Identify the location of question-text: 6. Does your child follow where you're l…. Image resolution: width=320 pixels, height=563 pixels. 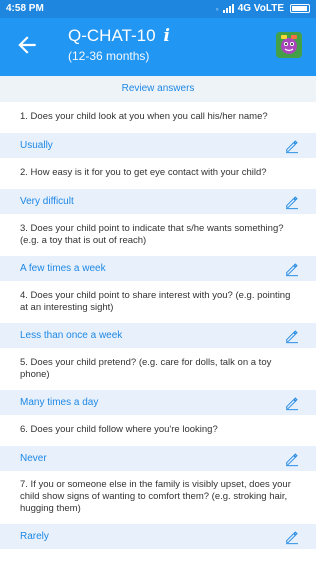
(158, 430).